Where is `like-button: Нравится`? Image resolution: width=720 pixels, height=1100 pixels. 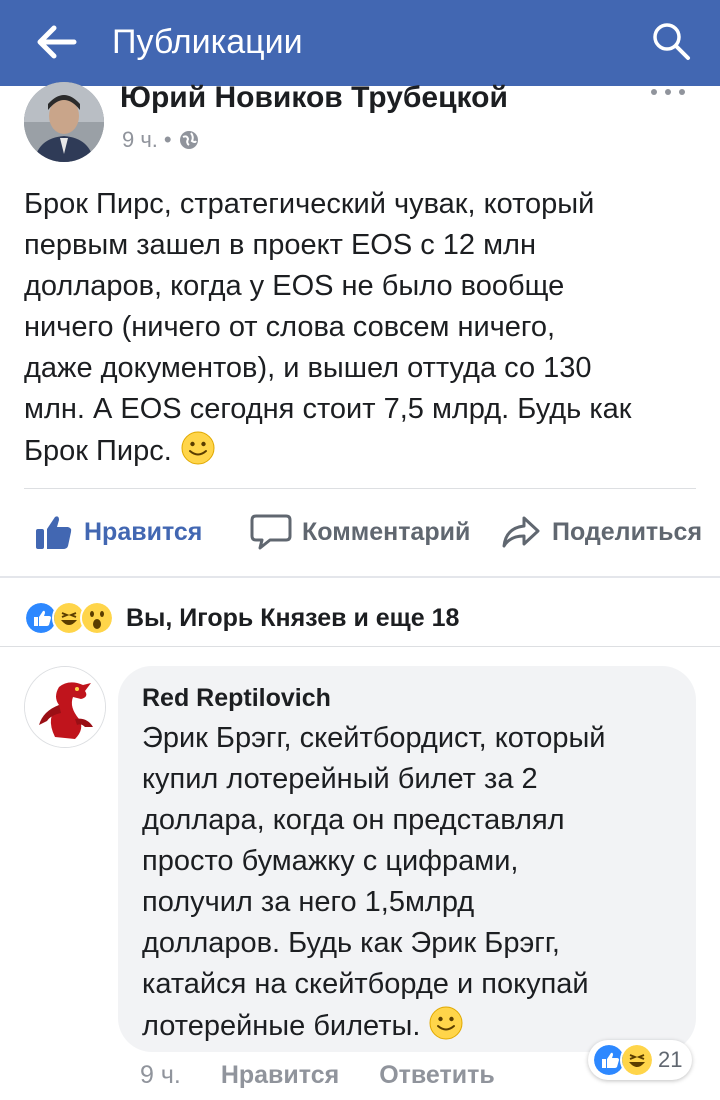 like-button: Нравится is located at coordinates (118, 532).